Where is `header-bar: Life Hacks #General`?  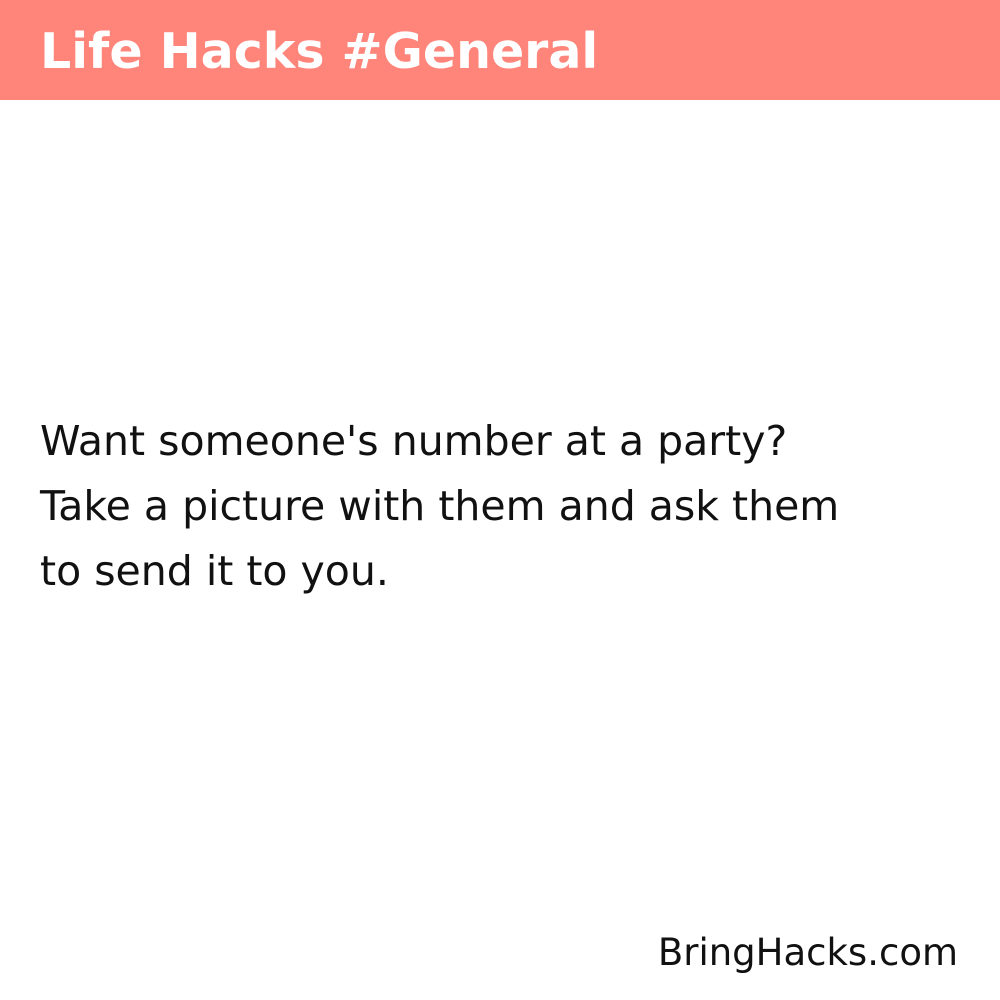
header-bar: Life Hacks #General is located at coordinates (500, 50).